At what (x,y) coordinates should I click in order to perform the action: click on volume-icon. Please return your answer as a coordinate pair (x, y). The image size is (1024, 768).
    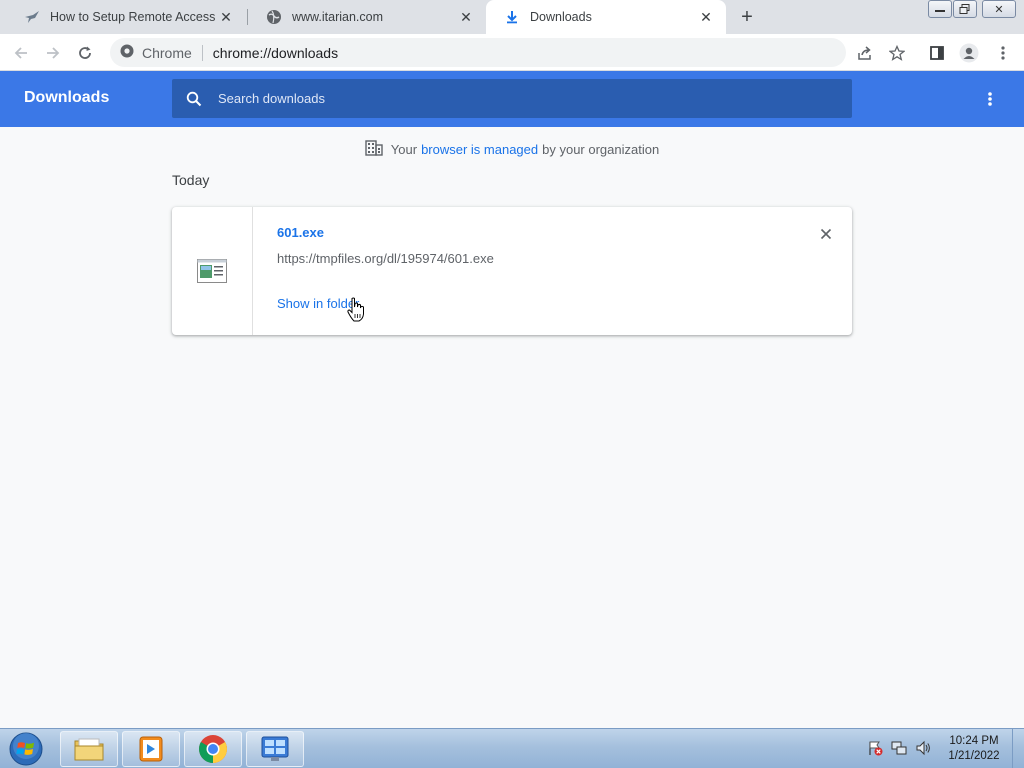
    Looking at the image, I should click on (923, 748).